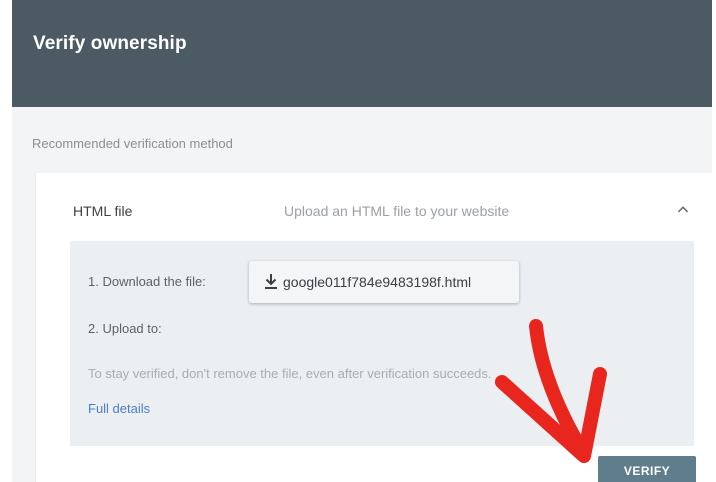 Image resolution: width=716 pixels, height=482 pixels. Describe the element at coordinates (110, 43) in the screenshot. I see `dialog-title: Verify ownership` at that location.